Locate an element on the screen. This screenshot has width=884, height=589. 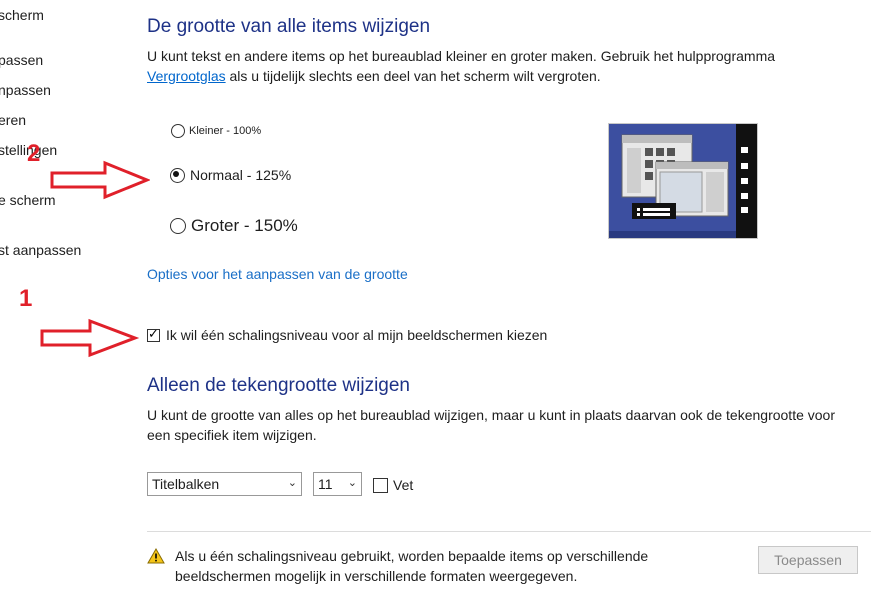
radio-larger: Groter - 150% is located at coordinates (234, 226).